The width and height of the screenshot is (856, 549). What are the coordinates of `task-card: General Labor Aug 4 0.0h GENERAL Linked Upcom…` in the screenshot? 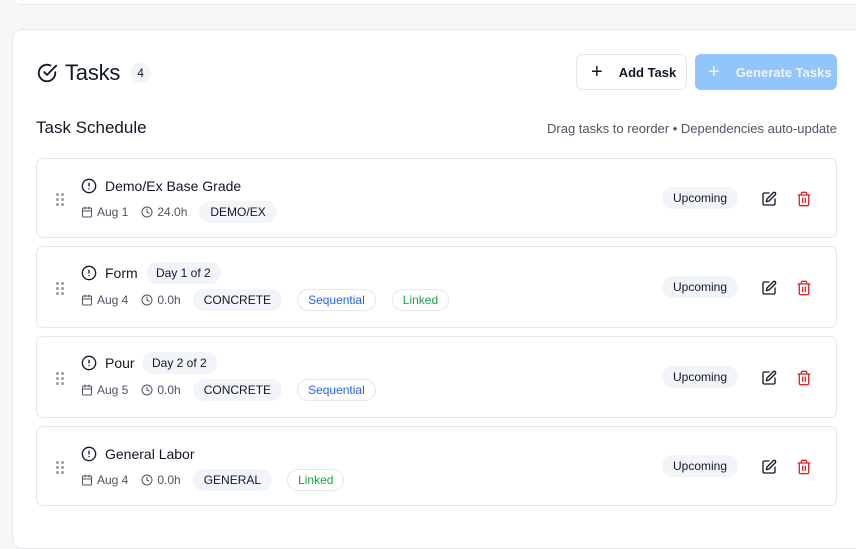 It's located at (436, 466).